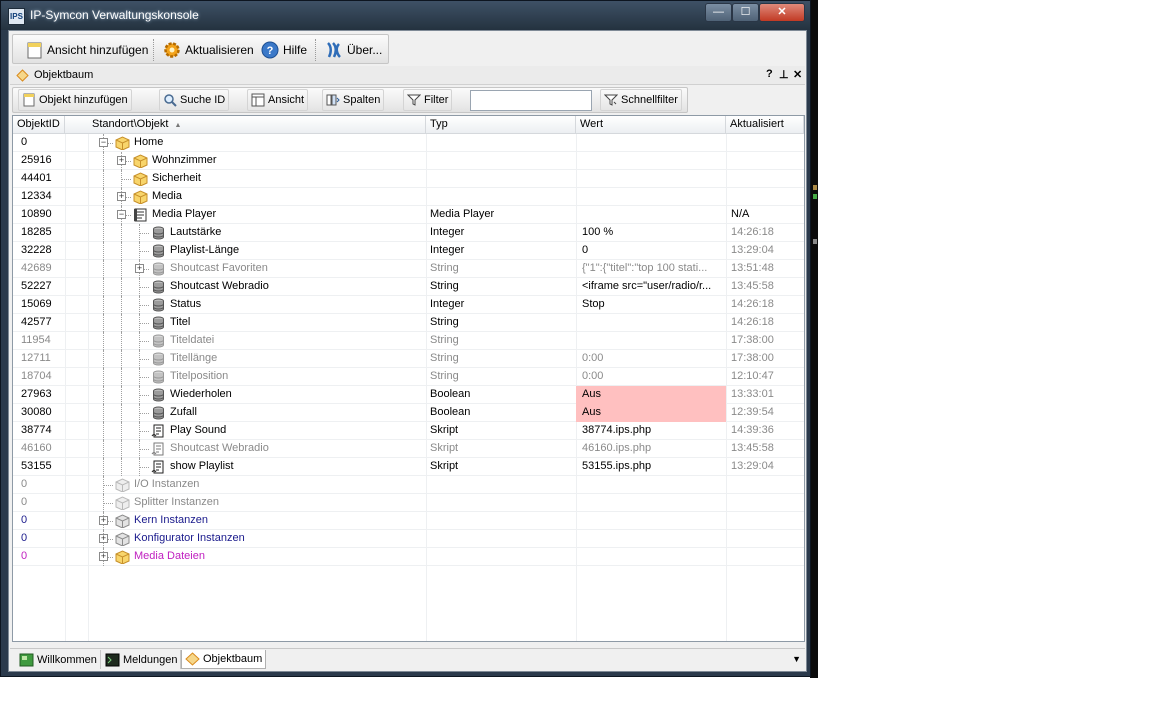  Describe the element at coordinates (611, 100) in the screenshot. I see `quickfilter-icon` at that location.